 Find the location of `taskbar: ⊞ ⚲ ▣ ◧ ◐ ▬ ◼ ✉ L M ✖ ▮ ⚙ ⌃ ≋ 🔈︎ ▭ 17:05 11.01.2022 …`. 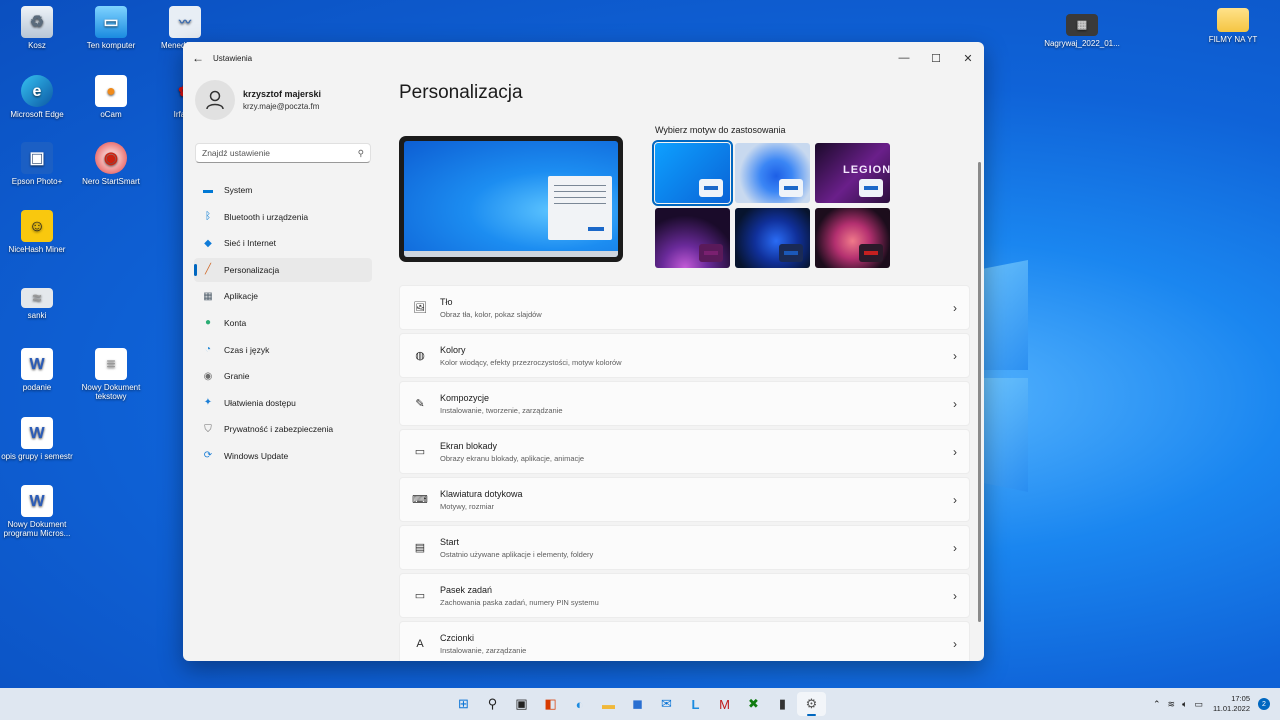

taskbar: ⊞ ⚲ ▣ ◧ ◐ ▬ ◼ ✉ L M ✖ ▮ ⚙ ⌃ ≋ 🔈︎ ▭ 17:05 11.01.2022 … is located at coordinates (640, 704).